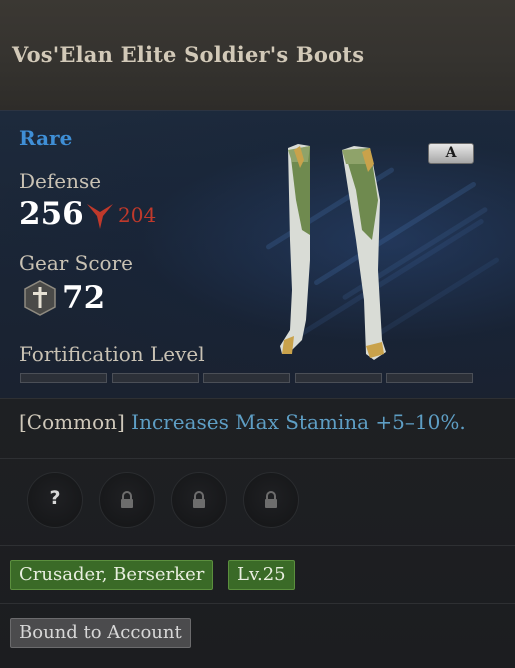  What do you see at coordinates (333, 252) in the screenshot?
I see `boots-item-image` at bounding box center [333, 252].